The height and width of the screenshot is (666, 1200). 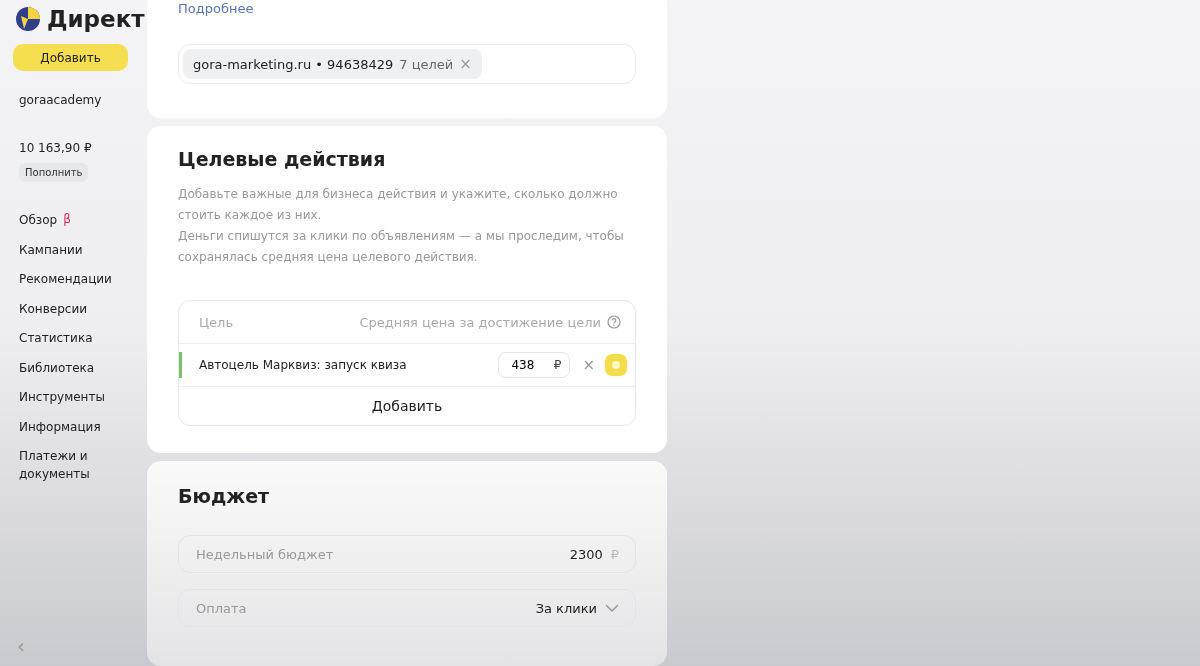 What do you see at coordinates (612, 608) in the screenshot?
I see `chevron-down-icon` at bounding box center [612, 608].